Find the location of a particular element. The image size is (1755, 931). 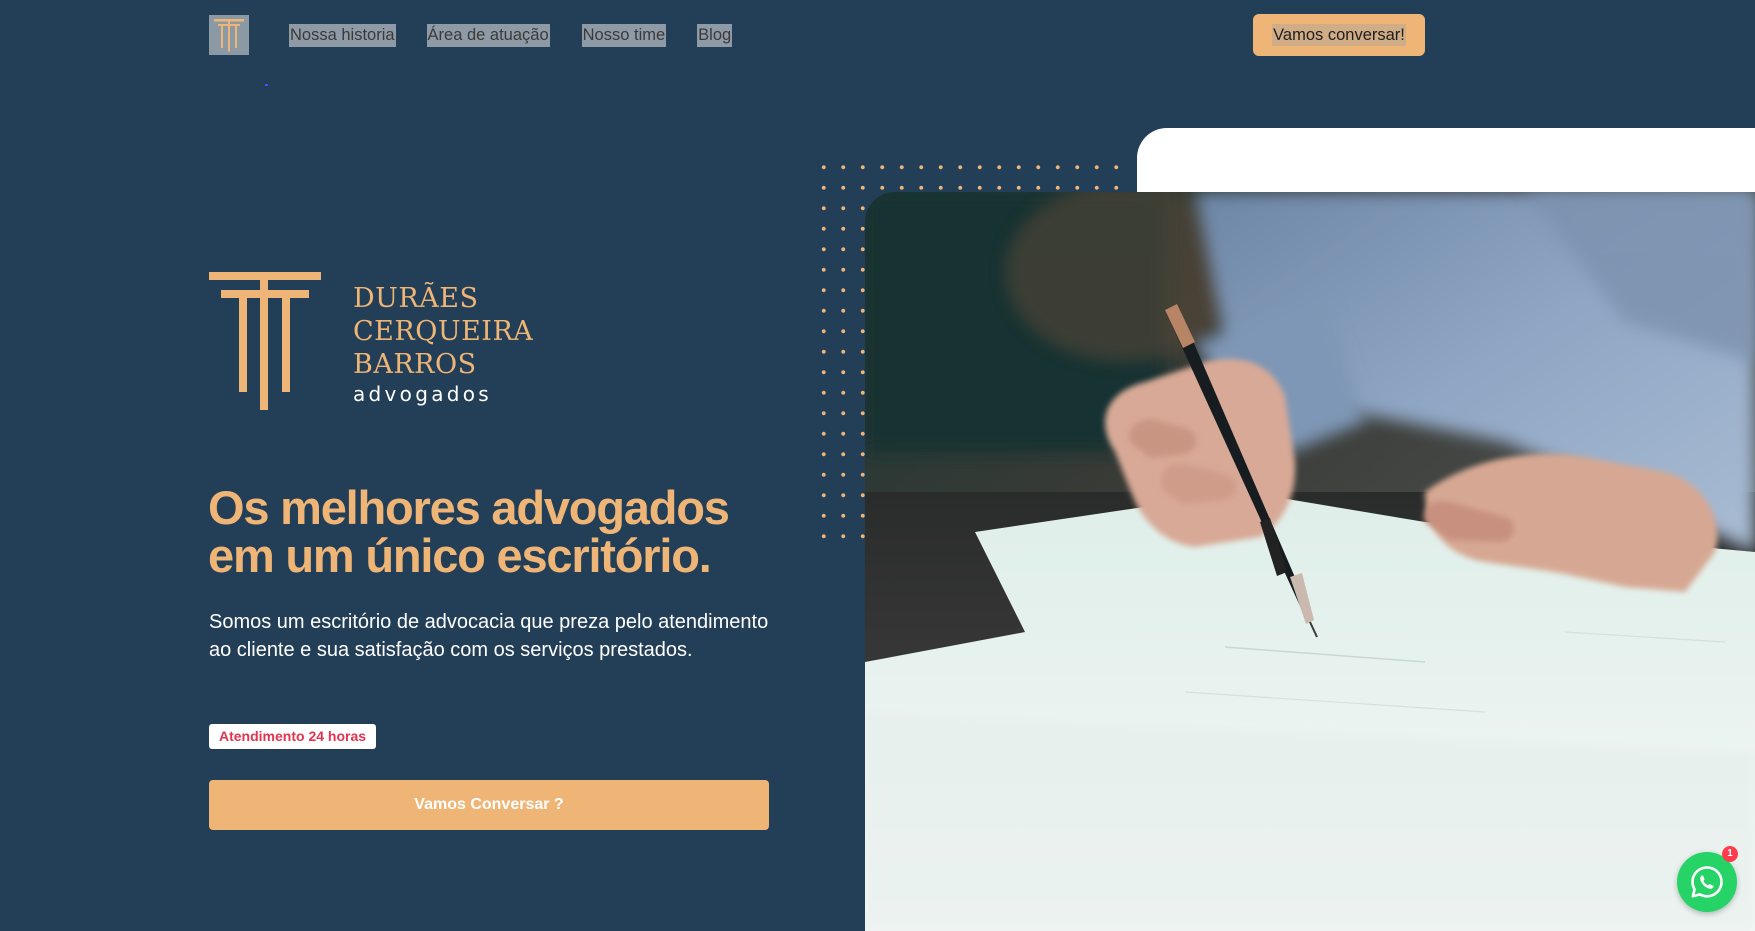

nav-link-nossa-historia: Nossa historia is located at coordinates (342, 35).